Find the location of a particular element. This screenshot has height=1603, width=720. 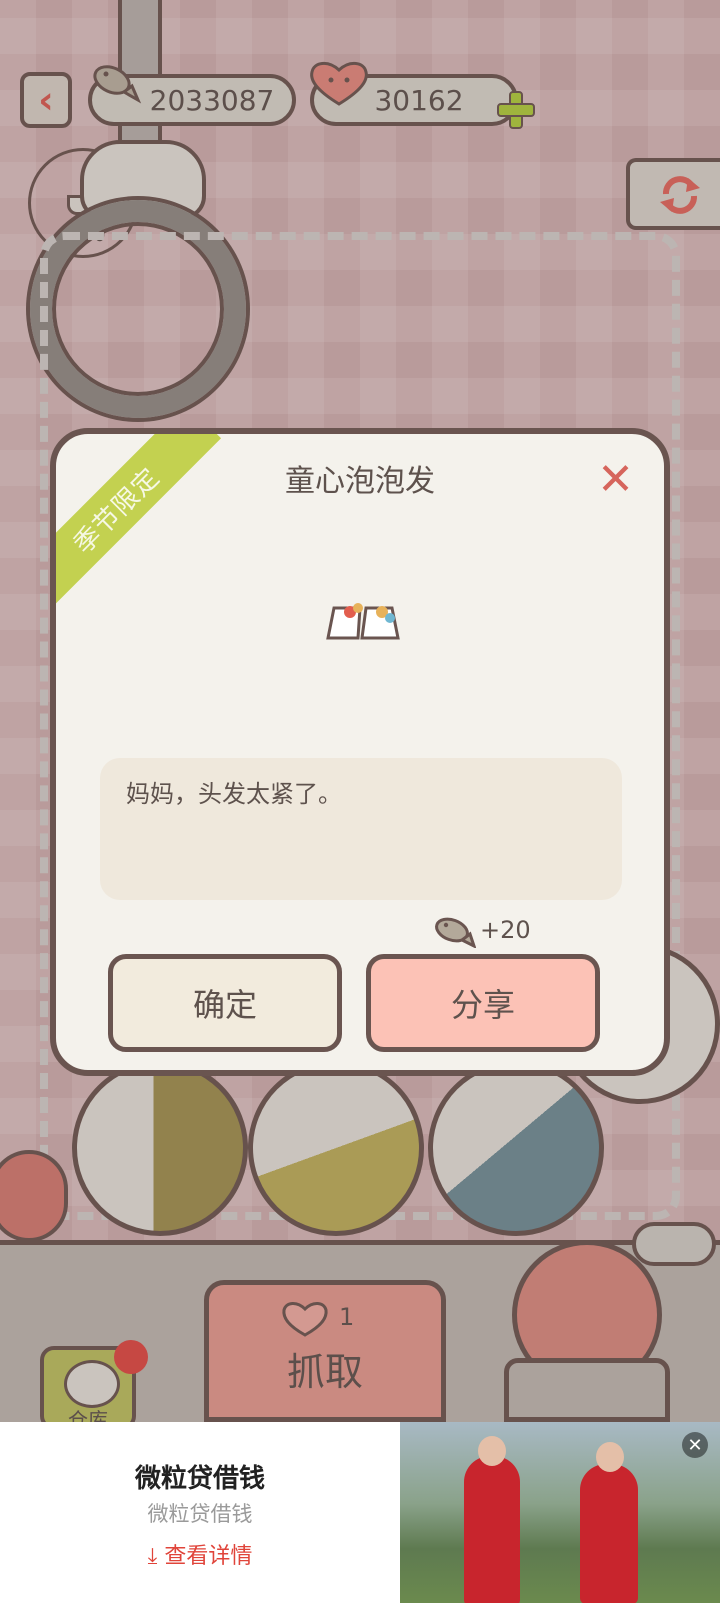

ad-close-button: ✕ is located at coordinates (695, 1445).